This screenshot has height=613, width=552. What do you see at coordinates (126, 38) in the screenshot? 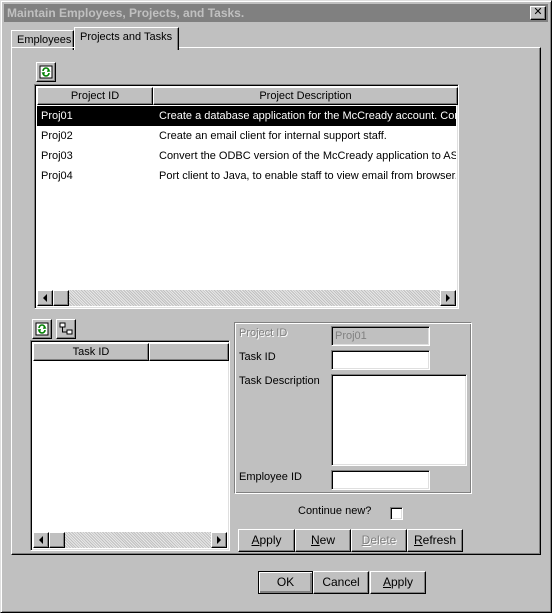
I see `tab-projects-and-tasks: Projects and Tasks` at bounding box center [126, 38].